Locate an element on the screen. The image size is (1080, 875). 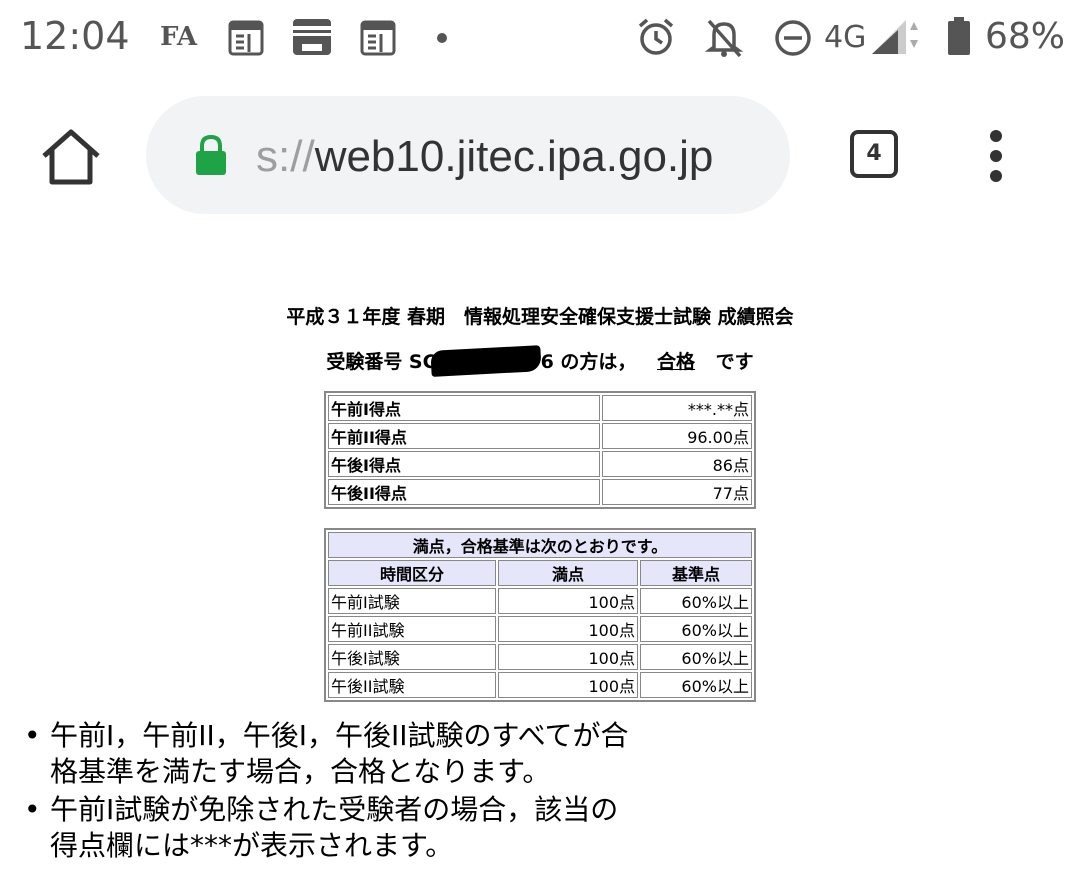
network-type: 4G is located at coordinates (845, 37).